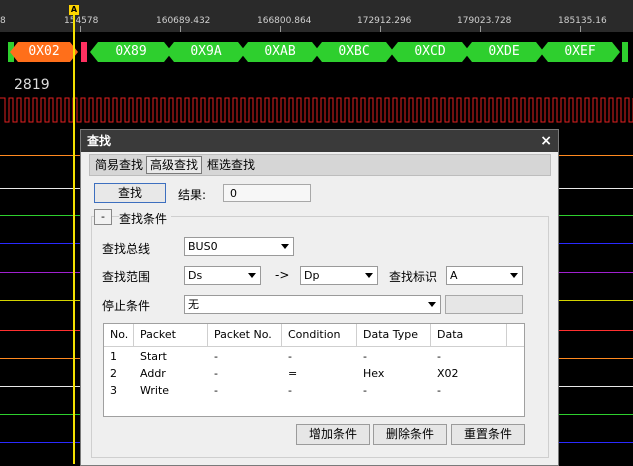 This screenshot has height=466, width=633. I want to click on tab-simple-search: 简易查找, so click(119, 165).